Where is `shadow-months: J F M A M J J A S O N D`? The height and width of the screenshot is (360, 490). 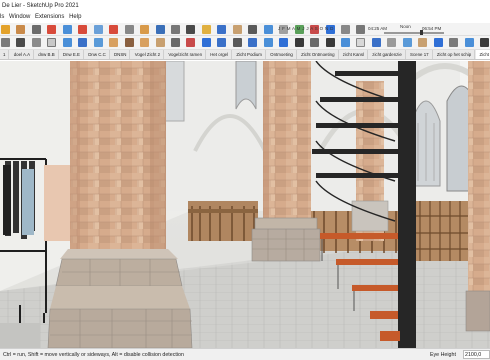
shadow-months: J F M A M J J A S O N D is located at coordinates (306, 28).